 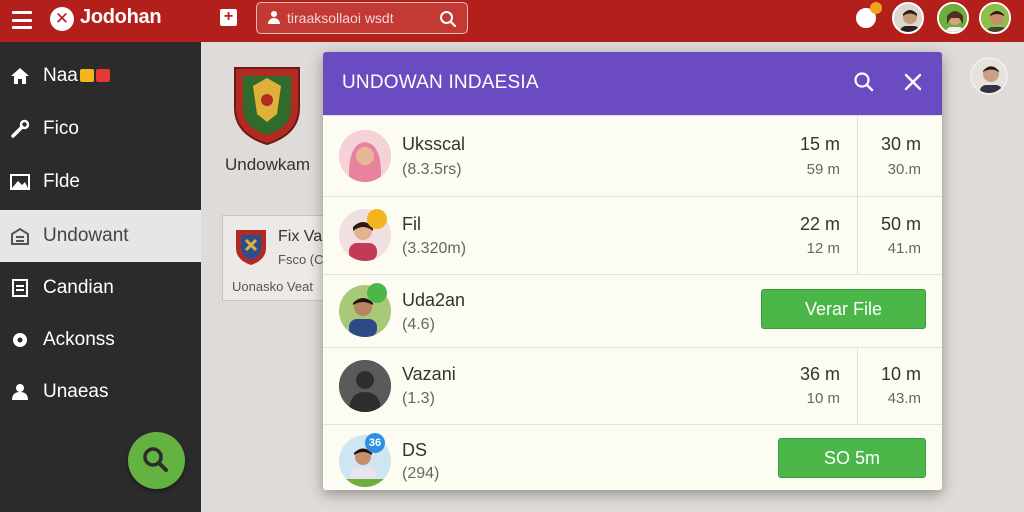 I want to click on list-item: Vazani (1.3) 36 m 10 m 10 m 43.m, so click(x=632, y=386).